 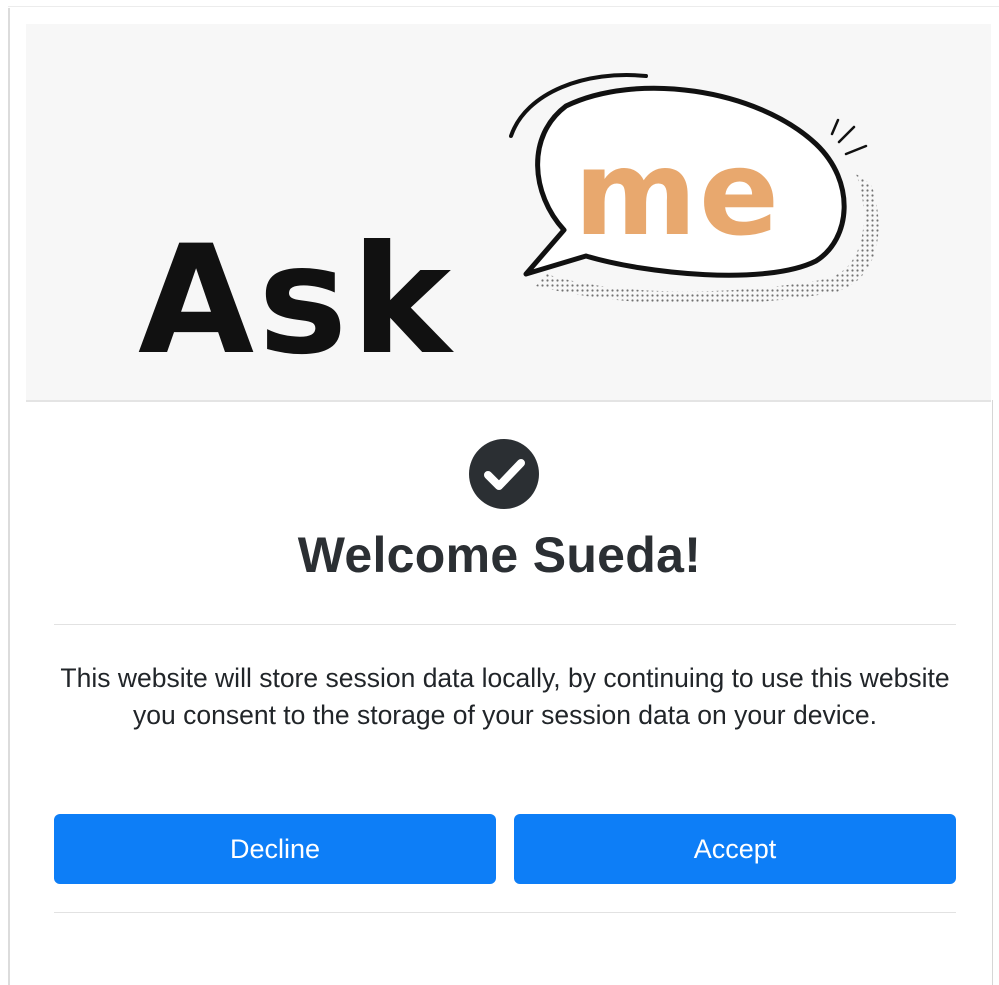 What do you see at coordinates (296, 301) in the screenshot?
I see `logo-word: Ask` at bounding box center [296, 301].